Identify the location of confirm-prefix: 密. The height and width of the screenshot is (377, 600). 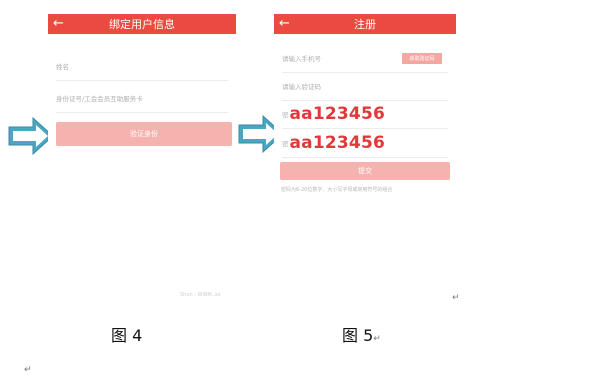
(285, 144).